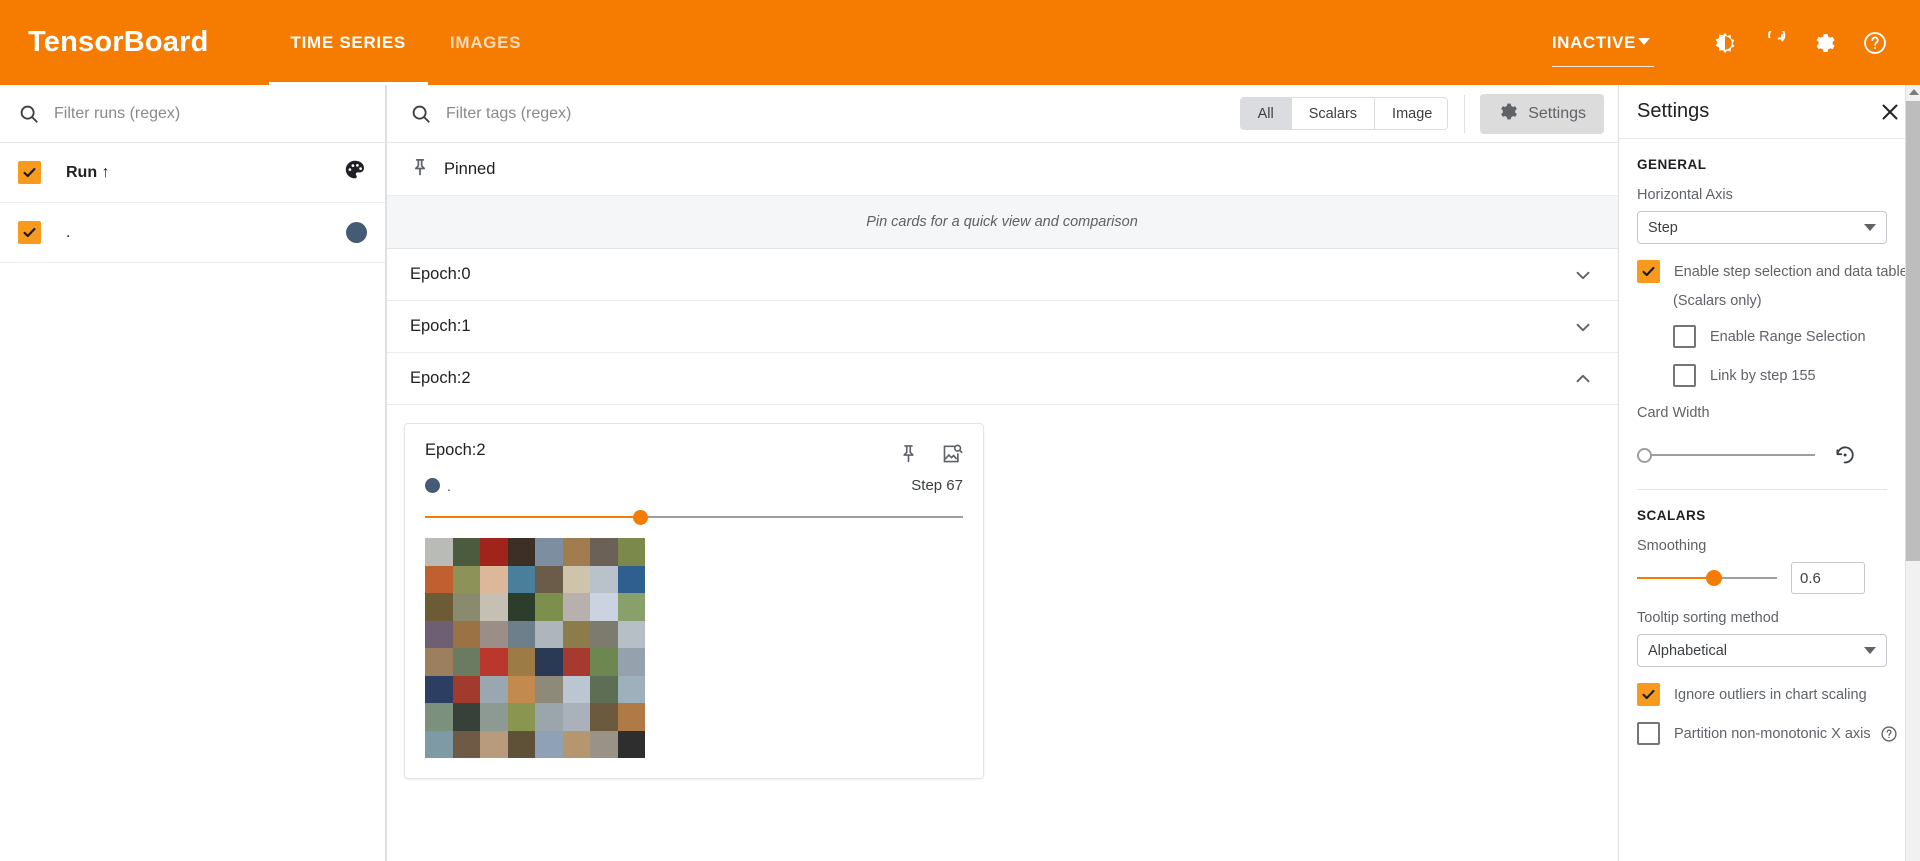 This screenshot has width=1920, height=861. Describe the element at coordinates (1772, 271) in the screenshot. I see `enable-step-selection-row: Enable step selection and data table` at that location.